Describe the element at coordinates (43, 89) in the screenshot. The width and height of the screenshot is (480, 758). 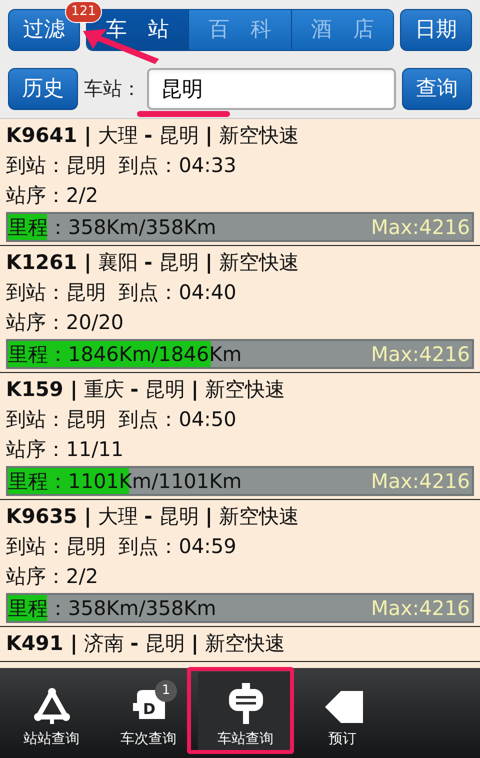
I see `history-button: 历史` at that location.